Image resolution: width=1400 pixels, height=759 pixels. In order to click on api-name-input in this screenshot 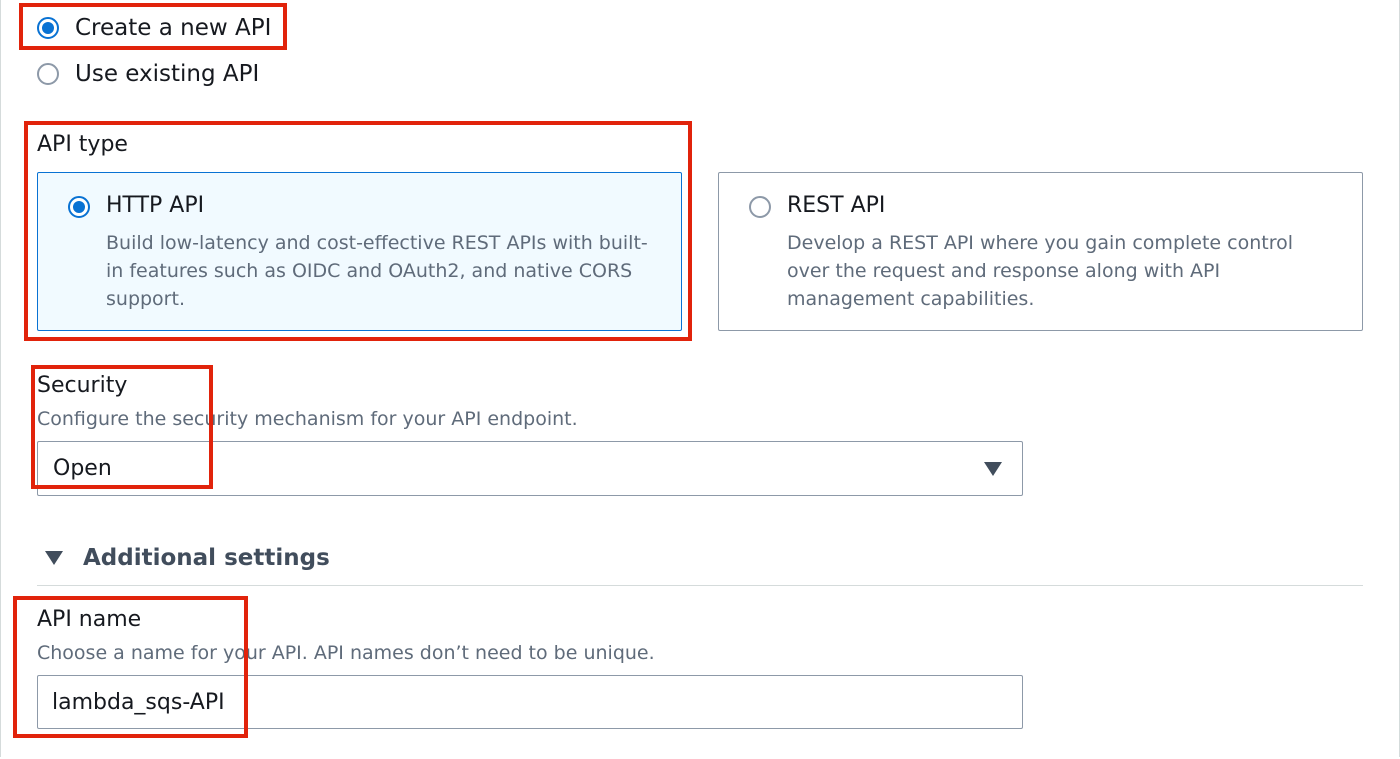, I will do `click(530, 702)`.